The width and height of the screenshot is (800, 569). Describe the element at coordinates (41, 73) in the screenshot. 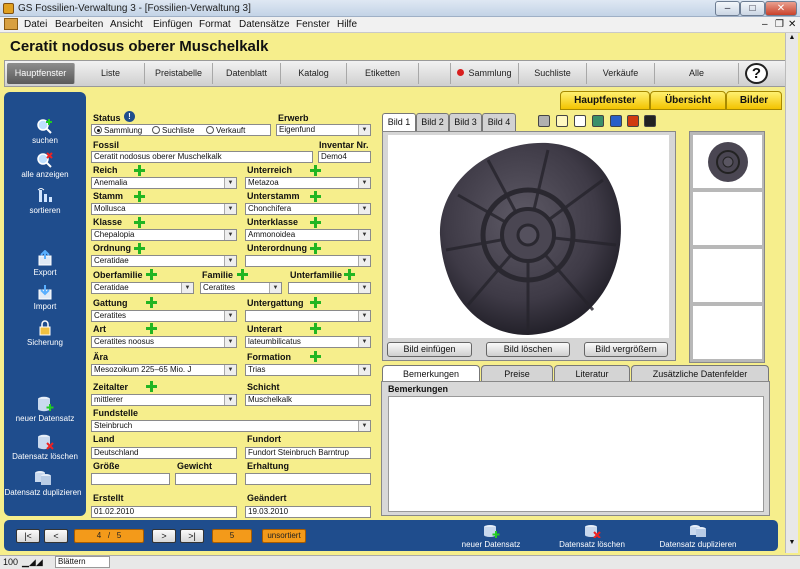

I see `nav-hauptfenster: Hauptfenster` at that location.